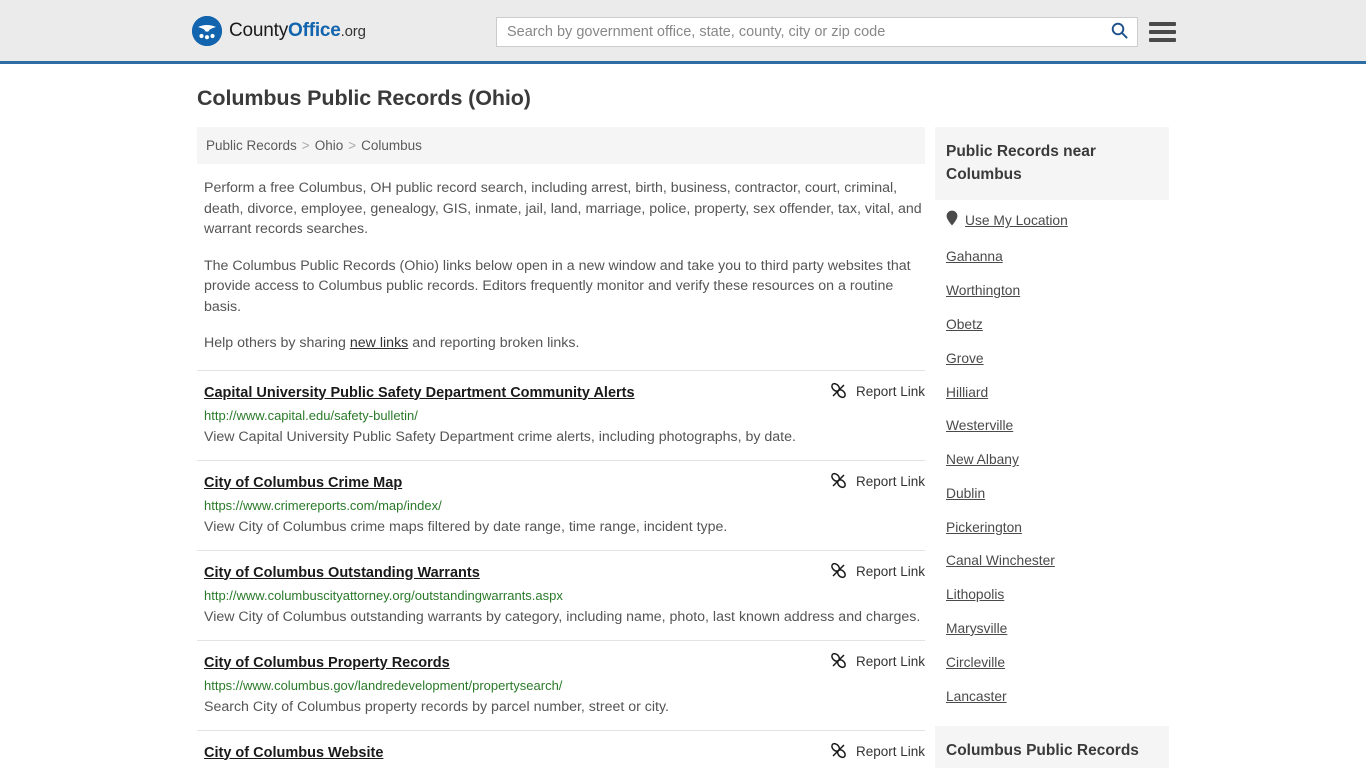 This screenshot has height=768, width=1366. Describe the element at coordinates (1052, 426) in the screenshot. I see `sidebar-item-city: Westerville` at that location.